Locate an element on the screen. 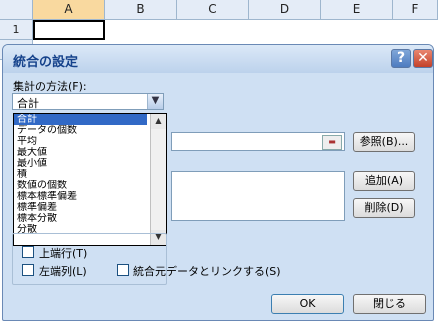 The image size is (438, 323). column-header-f: F is located at coordinates (415, 10).